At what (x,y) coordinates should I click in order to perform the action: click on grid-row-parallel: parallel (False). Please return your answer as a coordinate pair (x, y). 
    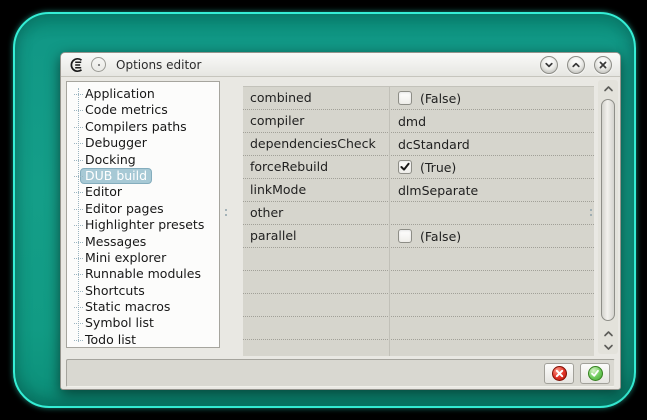
    Looking at the image, I should click on (418, 236).